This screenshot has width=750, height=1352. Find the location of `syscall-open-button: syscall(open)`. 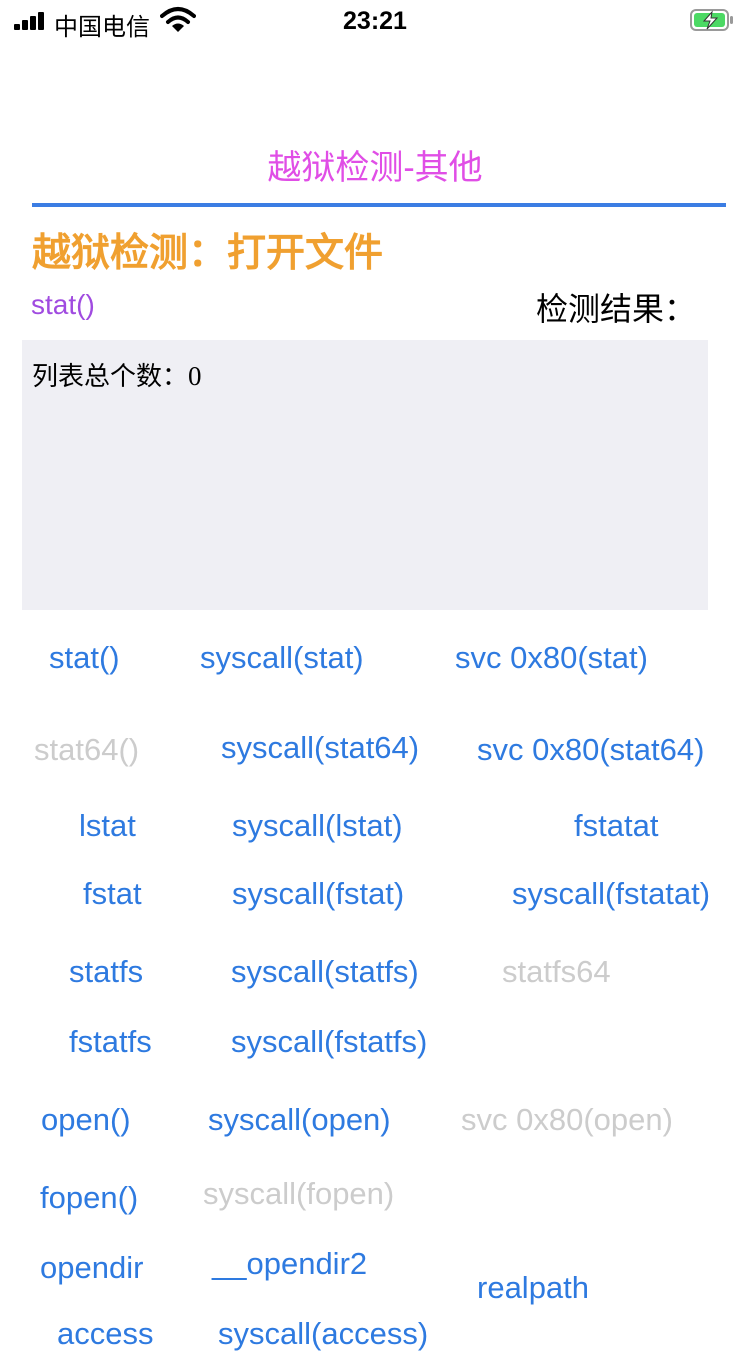

syscall-open-button: syscall(open) is located at coordinates (299, 1120).